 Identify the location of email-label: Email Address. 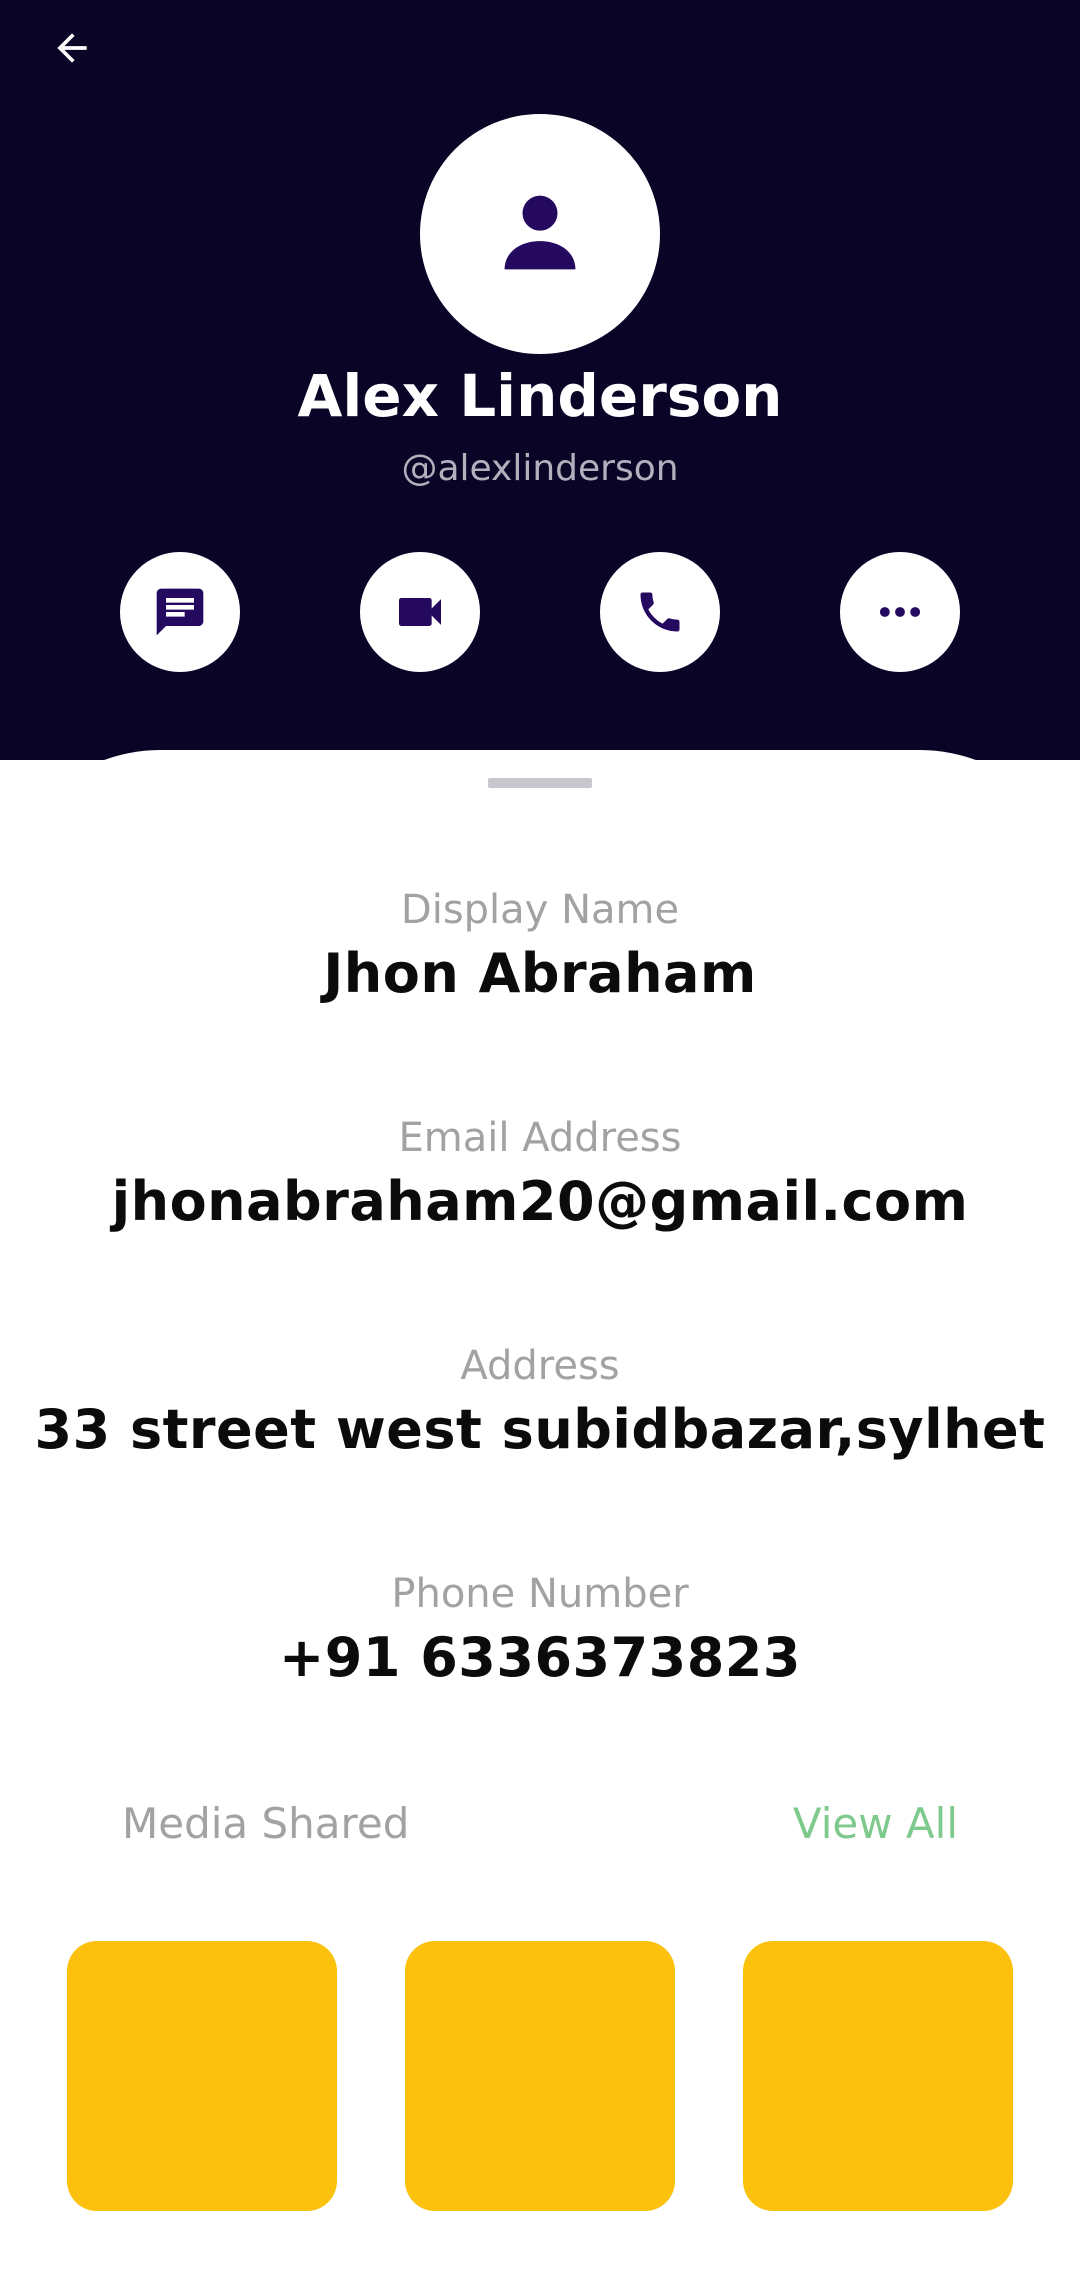
(540, 1138).